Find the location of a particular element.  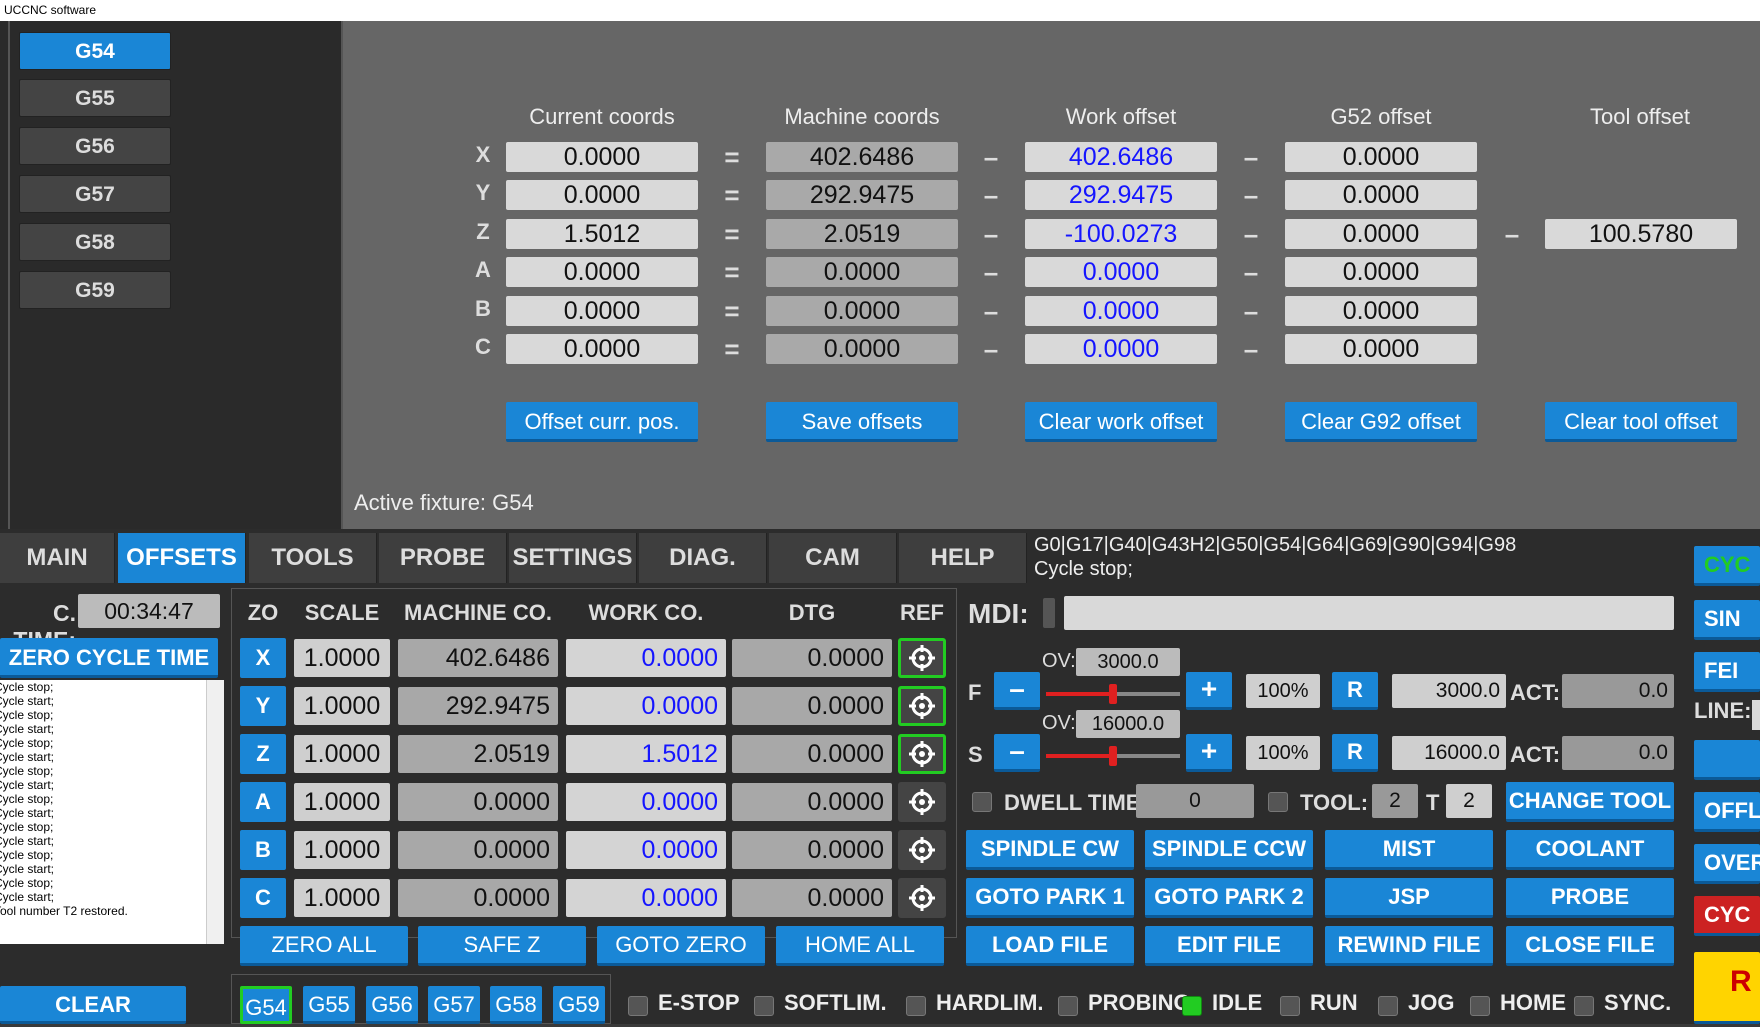

home-all-button: HOME ALL is located at coordinates (860, 946).